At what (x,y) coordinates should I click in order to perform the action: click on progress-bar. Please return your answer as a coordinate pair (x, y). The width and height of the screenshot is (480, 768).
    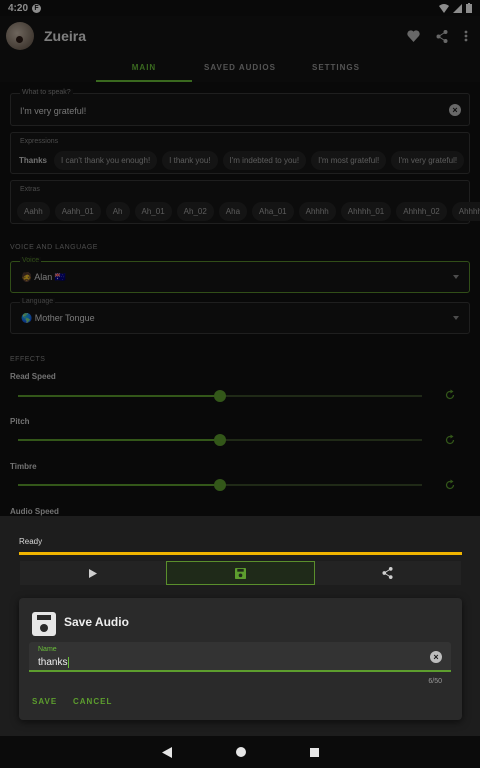
    Looking at the image, I should click on (240, 553).